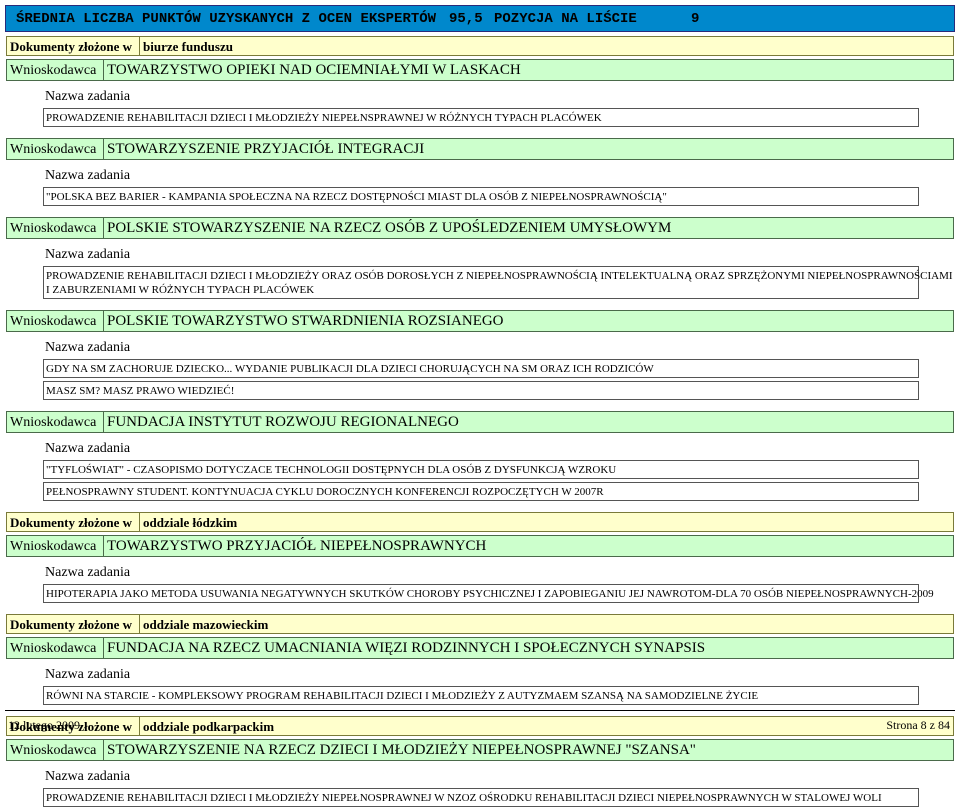  Describe the element at coordinates (283, 422) in the screenshot. I see `applicant-name: FUNDACJA INSTYTUT ROZWOJU REGIONALNEGO` at that location.